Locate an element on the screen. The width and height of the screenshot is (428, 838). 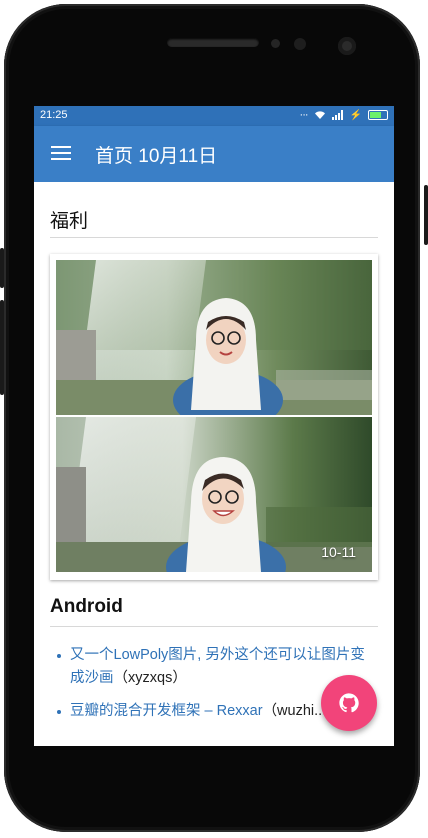
section-title-android: Android is located at coordinates (86, 606).